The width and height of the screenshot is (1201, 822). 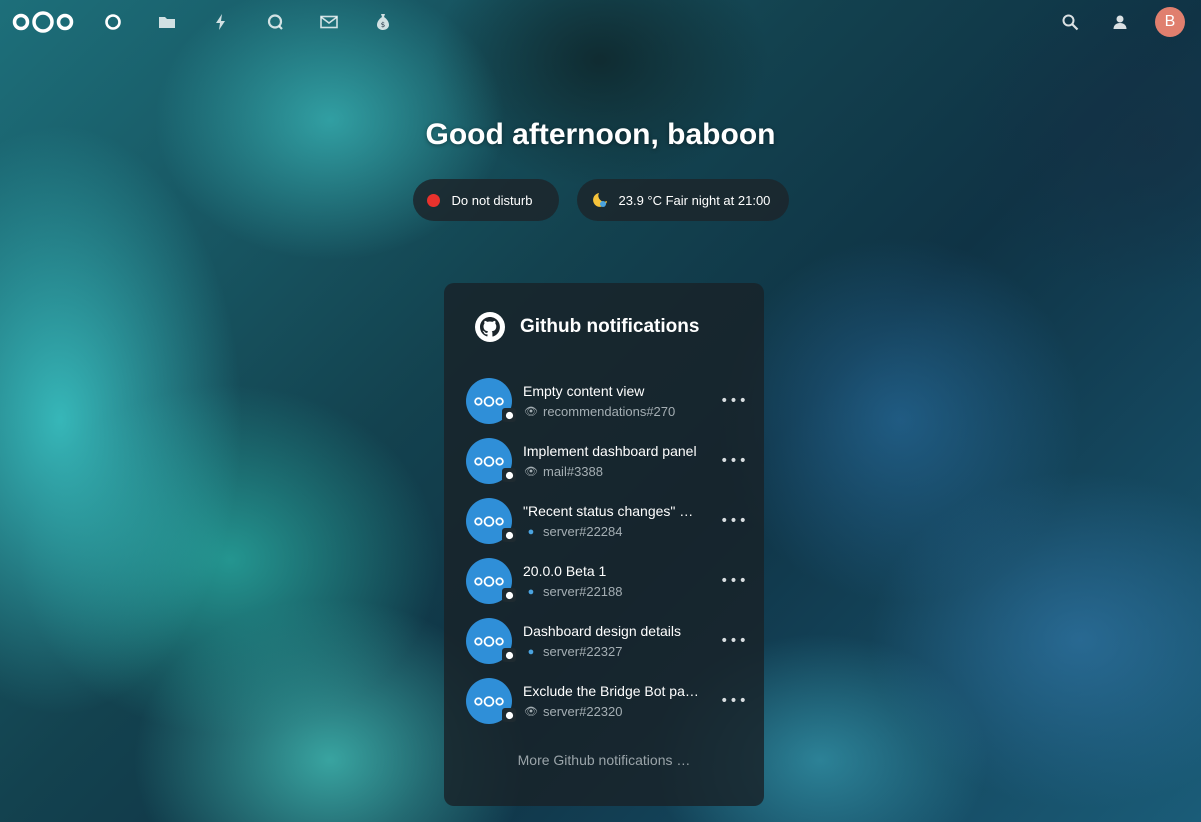 What do you see at coordinates (694, 200) in the screenshot?
I see `weather-label: 23.9 °C Fair night at 21:00` at bounding box center [694, 200].